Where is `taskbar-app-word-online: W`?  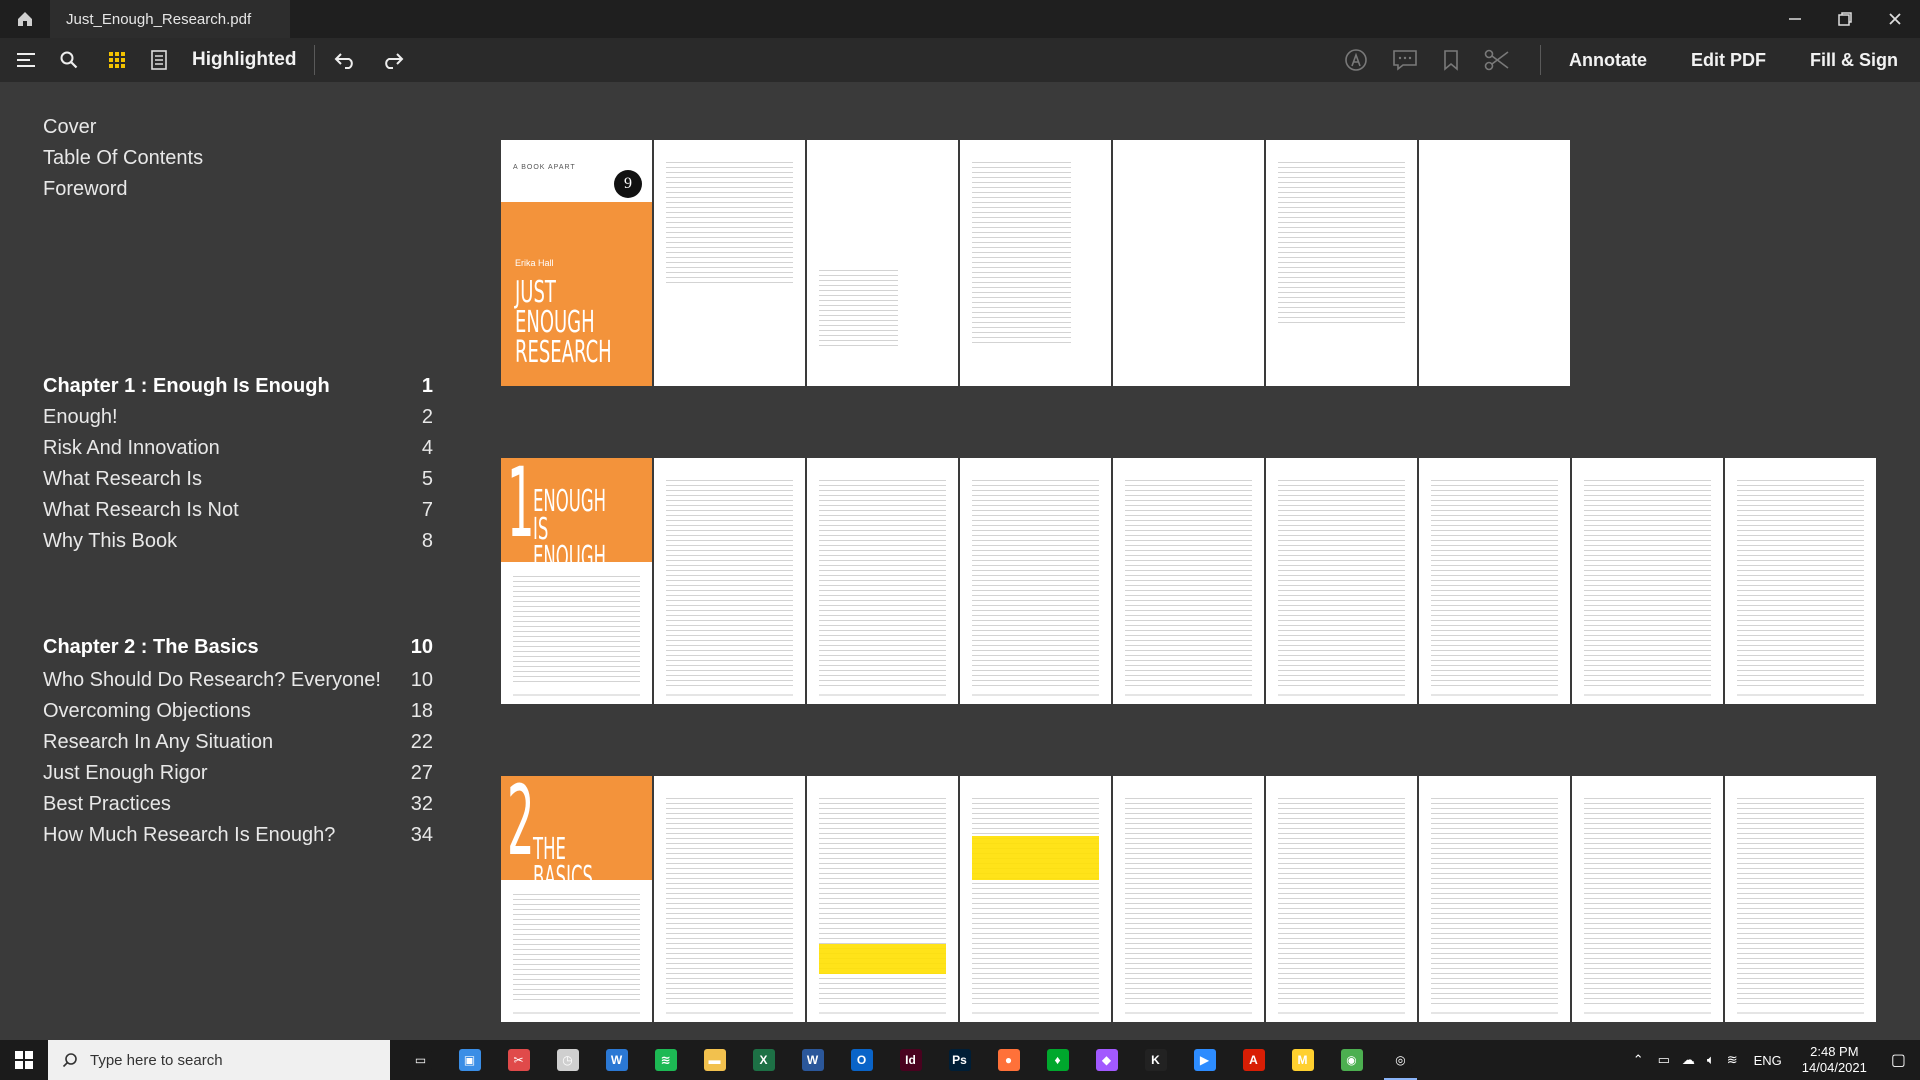
taskbar-app-word-online: W is located at coordinates (616, 1060).